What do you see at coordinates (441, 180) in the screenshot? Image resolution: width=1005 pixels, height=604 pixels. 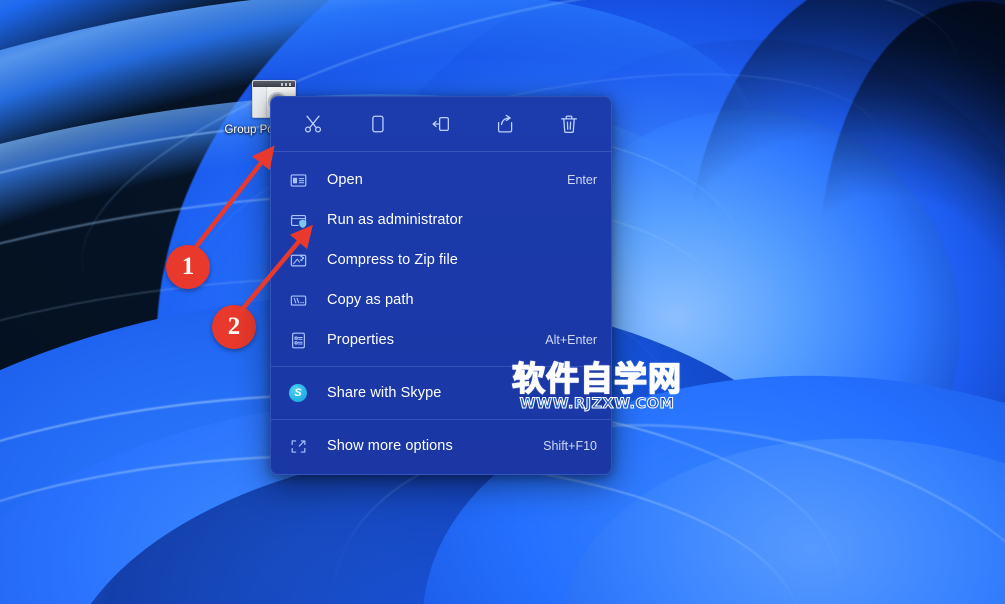 I see `menu-item-open: Open Enter` at bounding box center [441, 180].